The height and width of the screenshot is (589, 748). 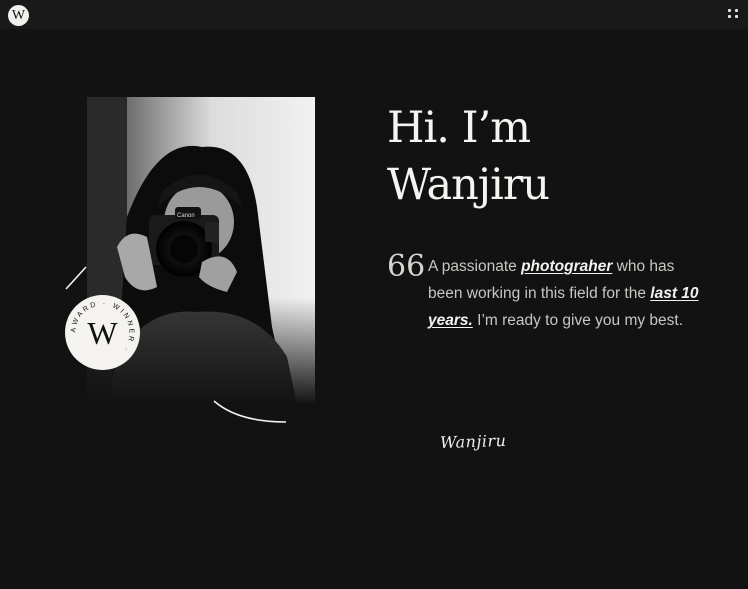 I want to click on grid-dots-icon, so click(x=734, y=15).